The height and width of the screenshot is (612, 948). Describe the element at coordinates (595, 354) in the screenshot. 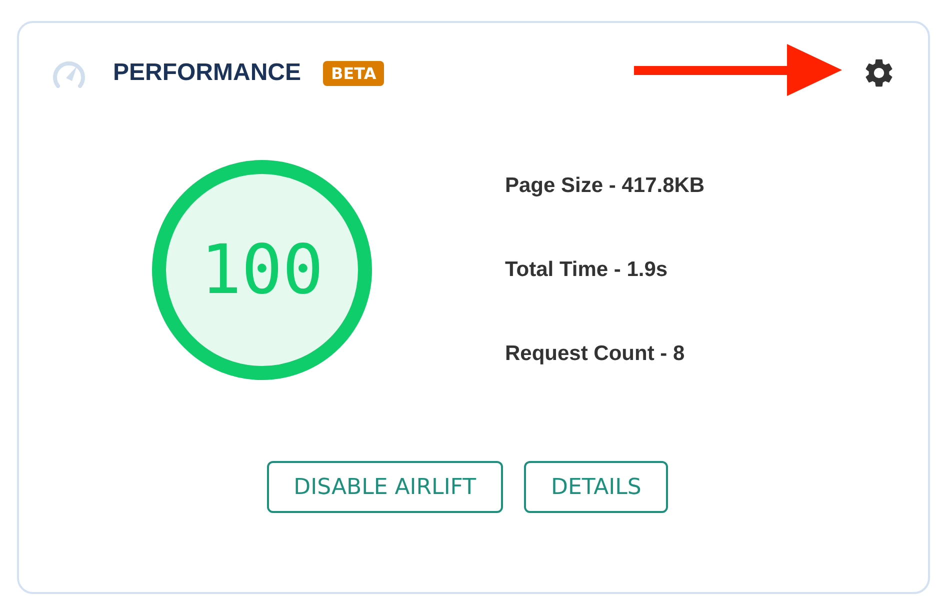

I see `metric-label: Request Count - 8` at that location.